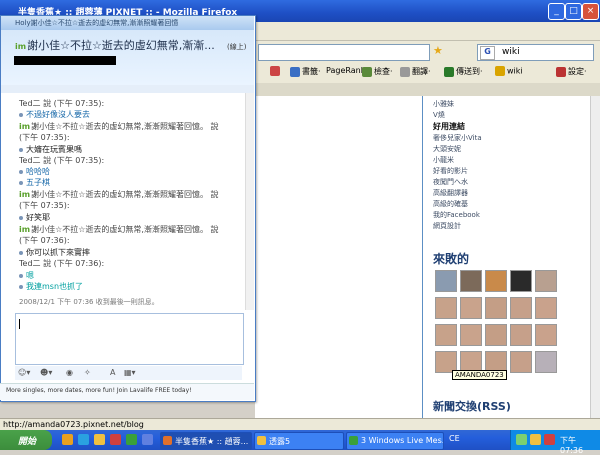  What do you see at coordinates (34, 217) in the screenshot?
I see `chat-message: 好笑耶` at bounding box center [34, 217].